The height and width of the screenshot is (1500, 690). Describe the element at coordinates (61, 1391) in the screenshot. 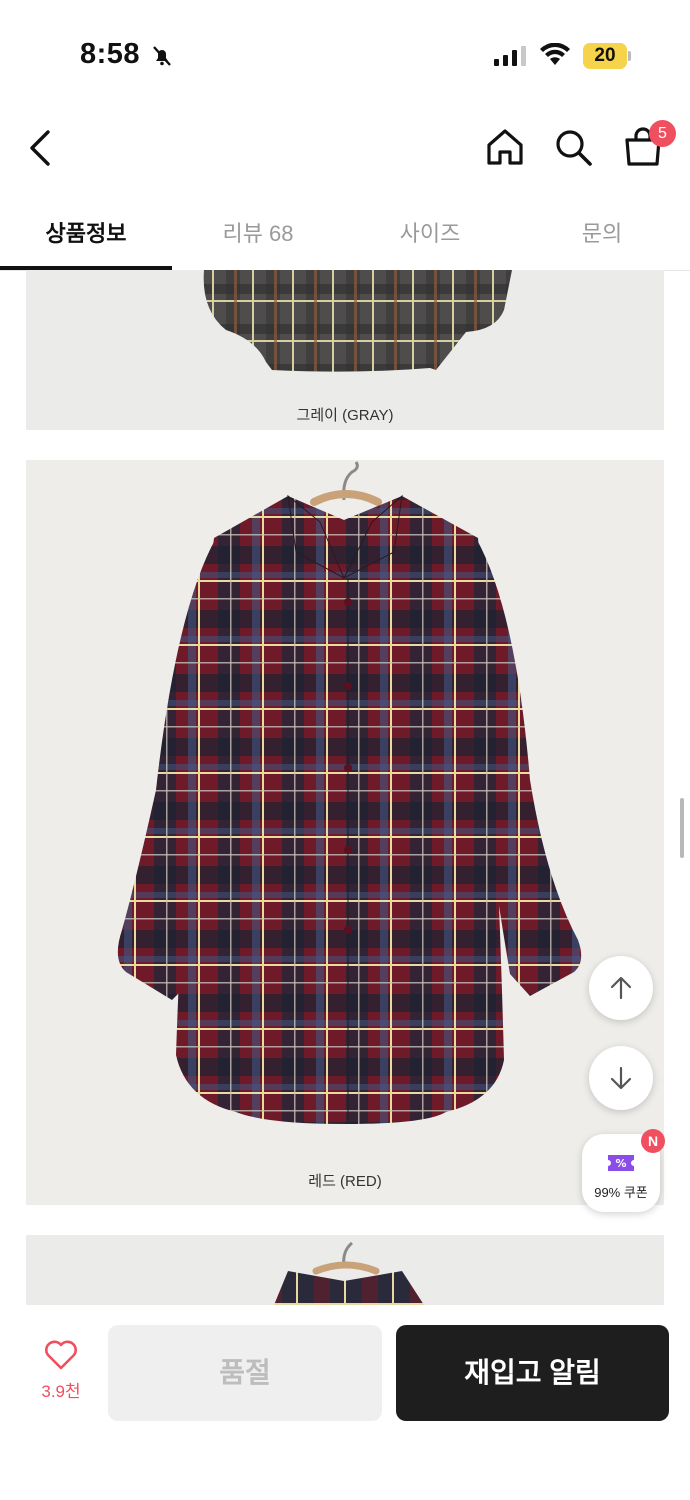

I see `like-count: 3.9천` at that location.